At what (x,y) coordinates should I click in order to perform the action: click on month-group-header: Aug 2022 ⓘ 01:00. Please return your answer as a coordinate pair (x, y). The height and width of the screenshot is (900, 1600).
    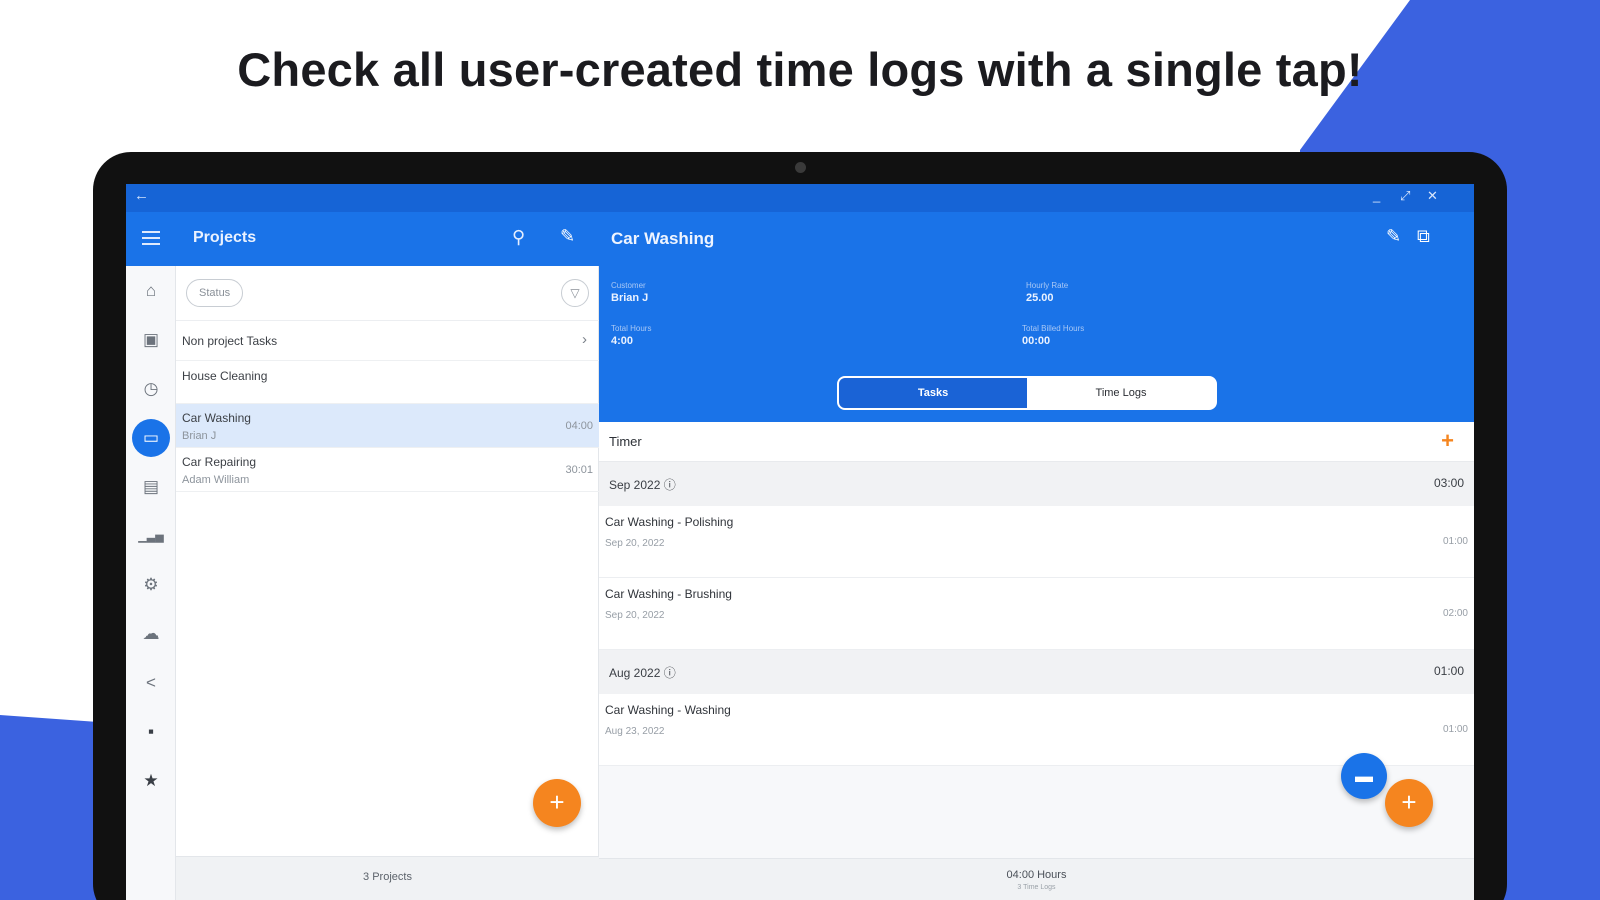
    Looking at the image, I should click on (1036, 672).